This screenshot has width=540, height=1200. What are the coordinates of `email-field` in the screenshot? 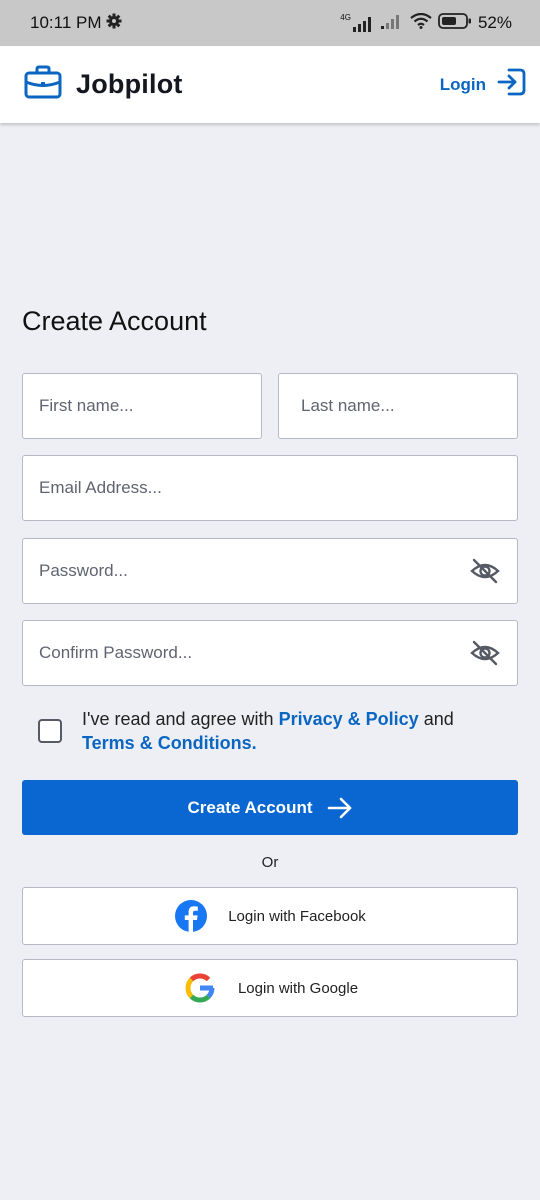 It's located at (270, 488).